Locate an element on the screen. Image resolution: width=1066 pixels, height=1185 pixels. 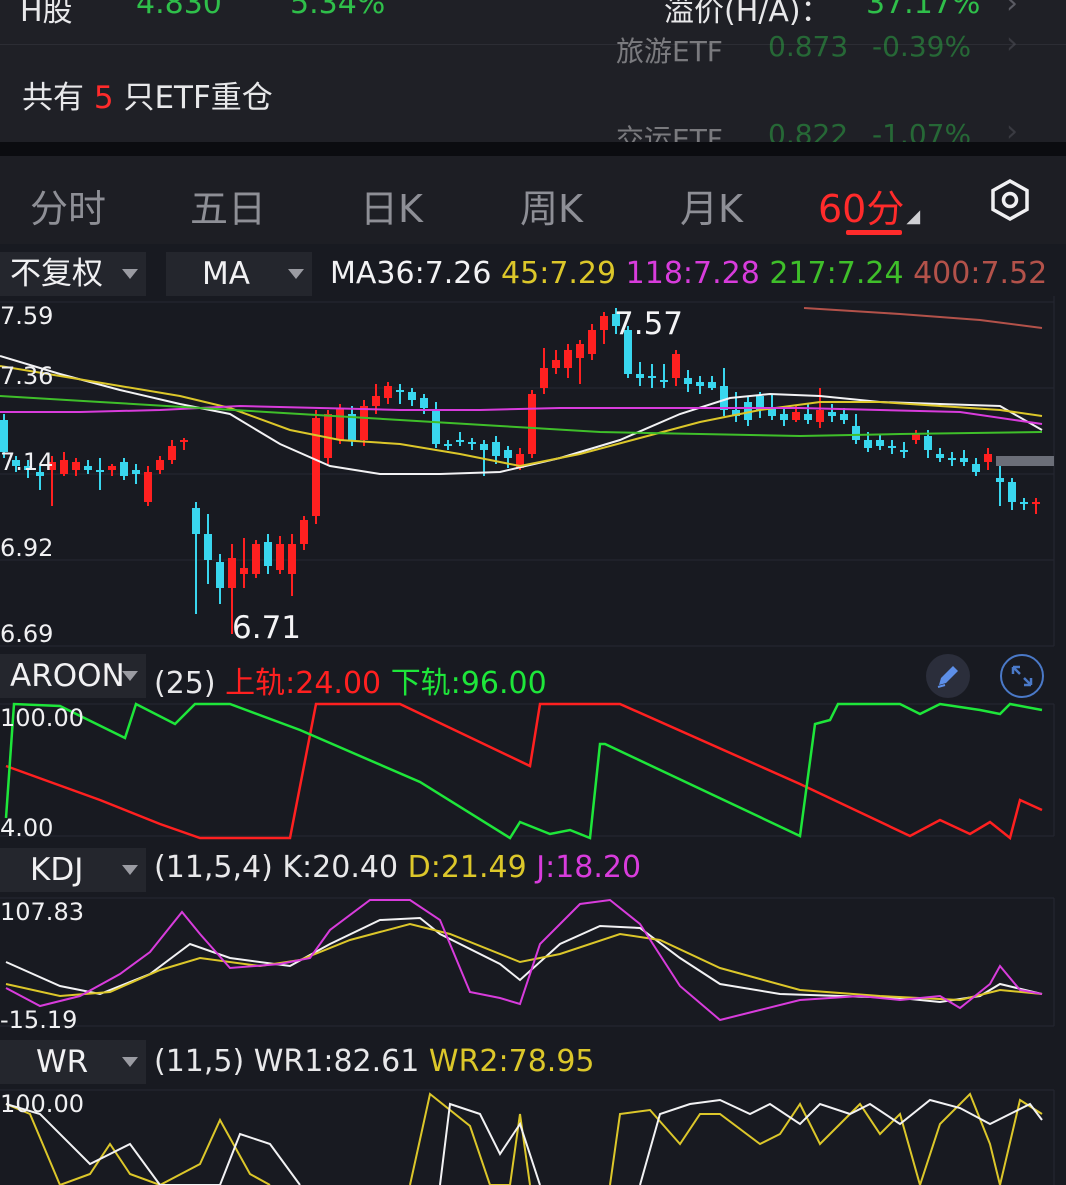
aroon-down-line is located at coordinates (523, 771).